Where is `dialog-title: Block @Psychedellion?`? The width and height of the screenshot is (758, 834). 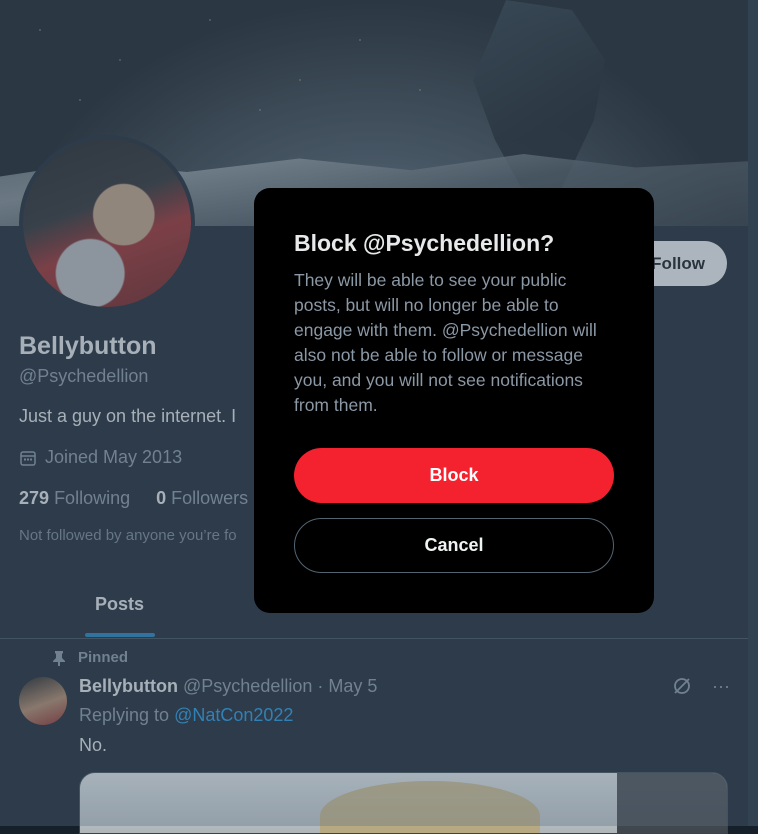 dialog-title: Block @Psychedellion? is located at coordinates (424, 243).